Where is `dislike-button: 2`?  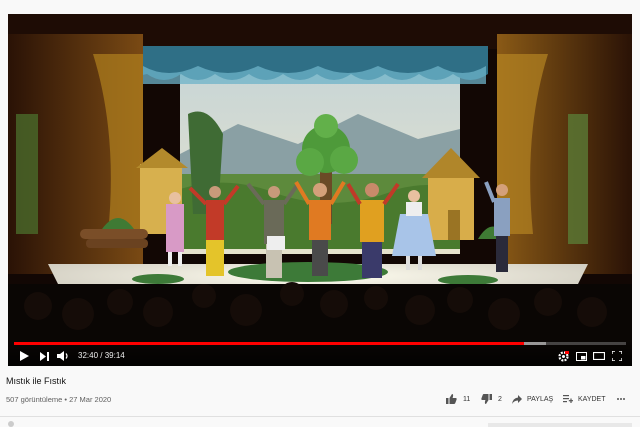
dislike-button: 2 is located at coordinates (491, 399).